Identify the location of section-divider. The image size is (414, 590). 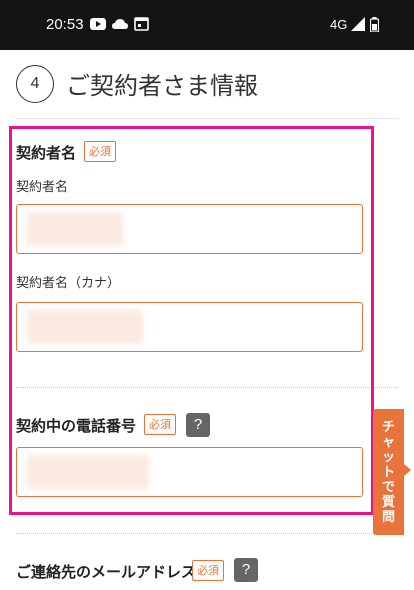
(207, 533).